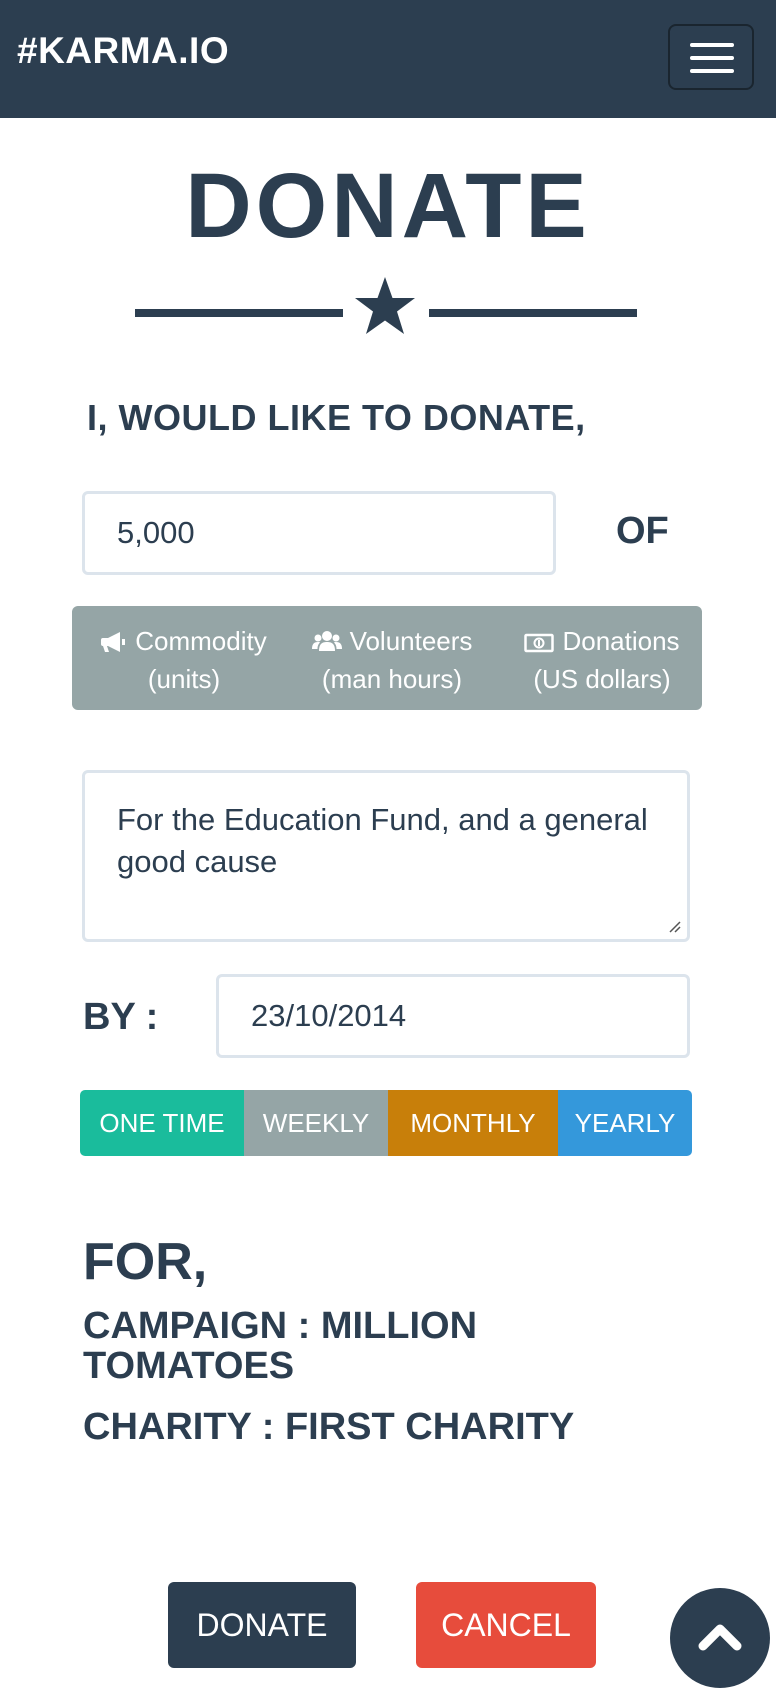  I want to click on users-icon, so click(326, 641).